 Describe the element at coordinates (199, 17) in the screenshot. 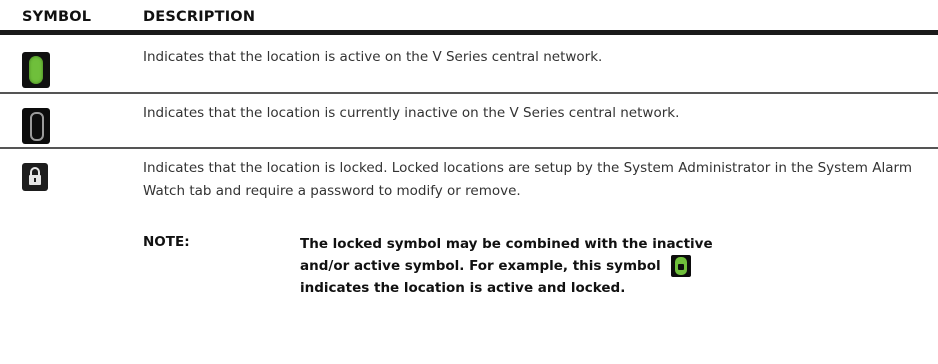

I see `description-column-header: DESCRIPTION` at that location.